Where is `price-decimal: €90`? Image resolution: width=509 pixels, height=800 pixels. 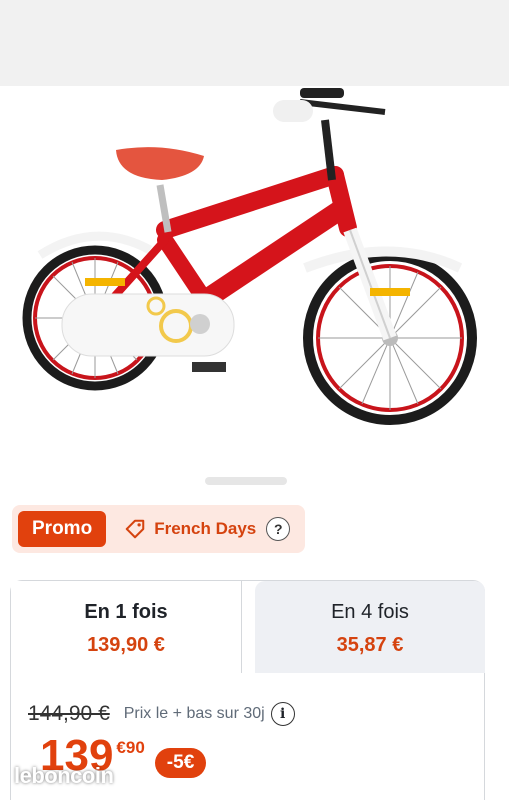 price-decimal: €90 is located at coordinates (130, 747).